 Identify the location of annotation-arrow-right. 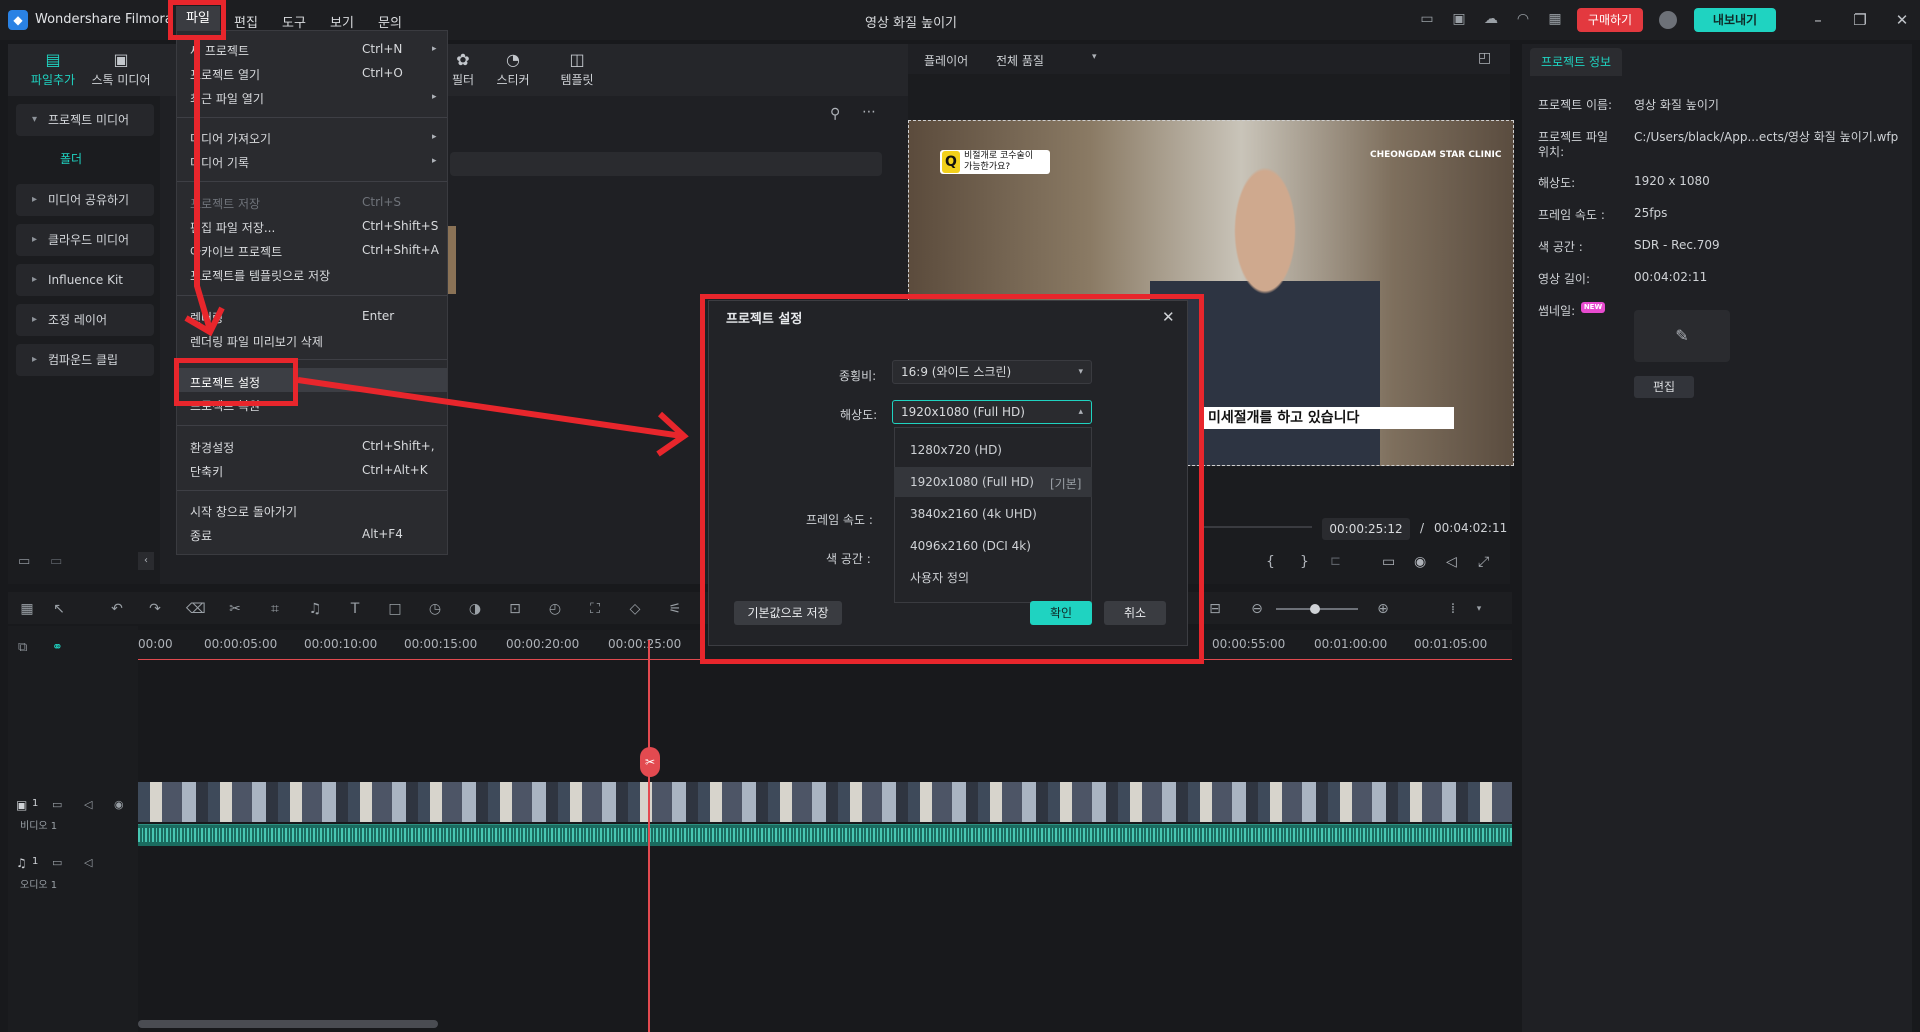
(490, 408).